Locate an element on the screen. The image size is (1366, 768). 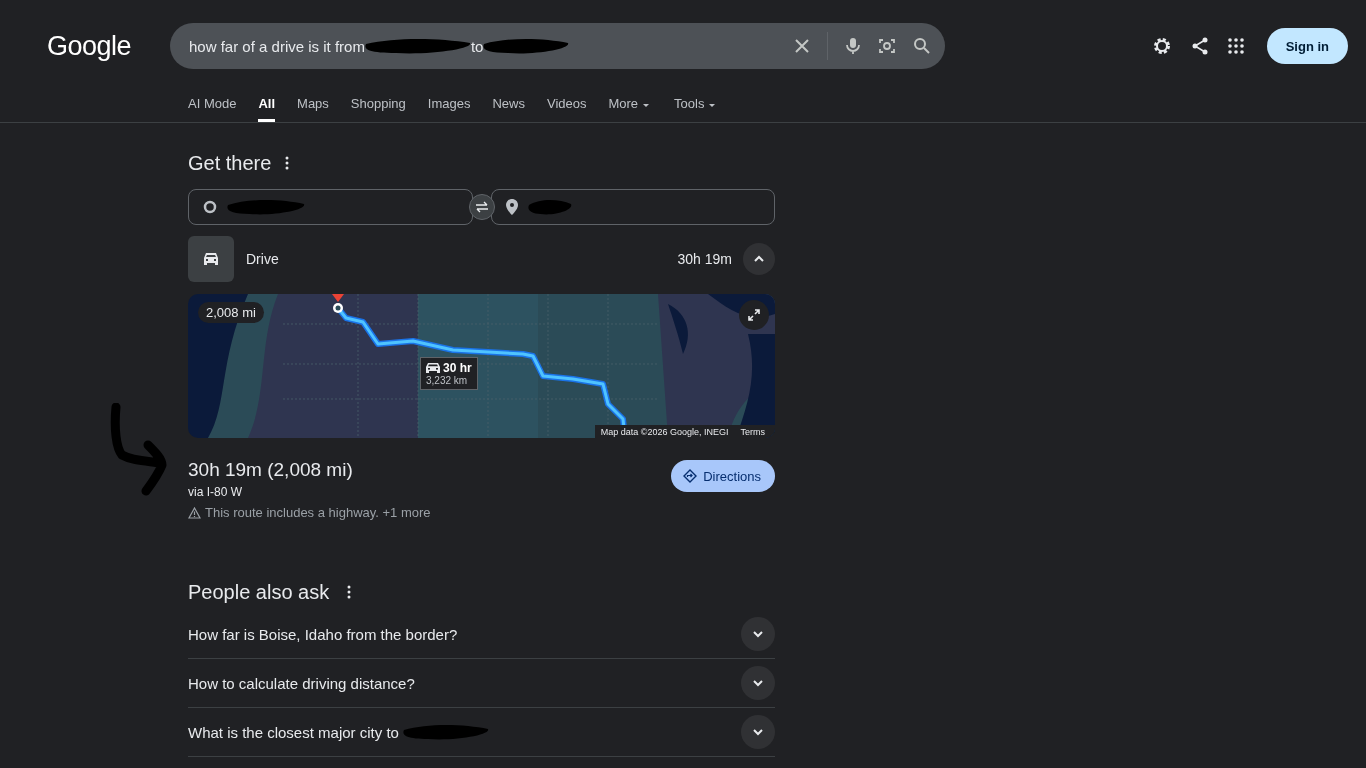
search-tab: Maps is located at coordinates (313, 107).